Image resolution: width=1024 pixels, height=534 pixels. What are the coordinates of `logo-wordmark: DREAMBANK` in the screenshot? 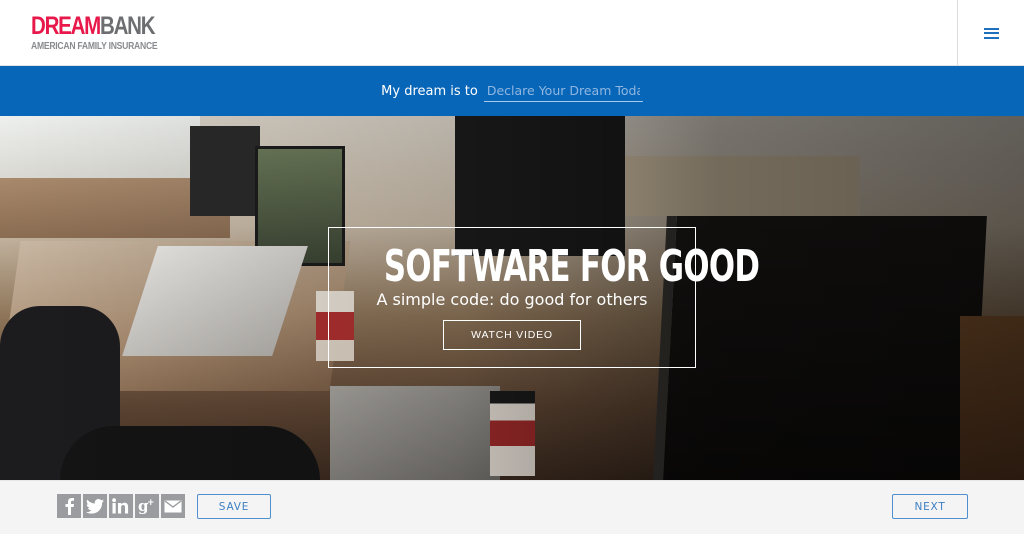 It's located at (93, 26).